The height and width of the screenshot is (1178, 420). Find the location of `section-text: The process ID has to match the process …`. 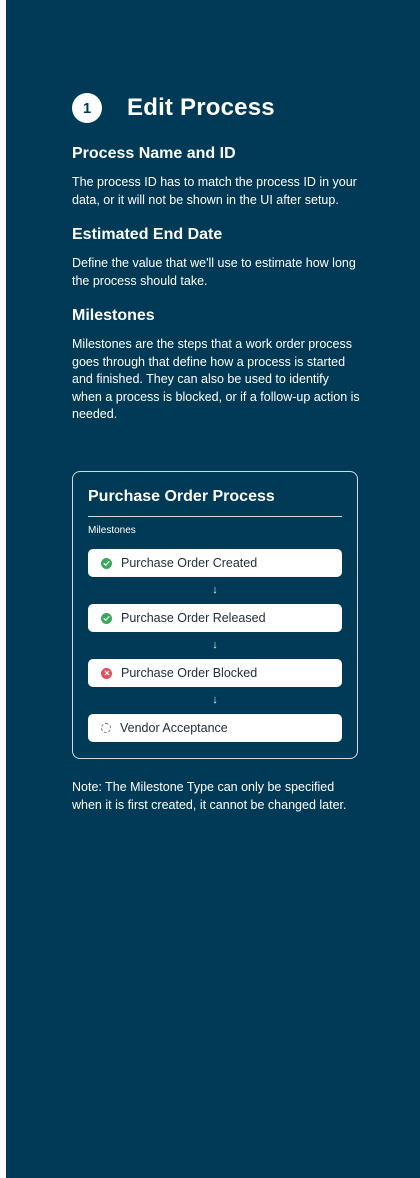

section-text: The process ID has to match the process … is located at coordinates (214, 191).